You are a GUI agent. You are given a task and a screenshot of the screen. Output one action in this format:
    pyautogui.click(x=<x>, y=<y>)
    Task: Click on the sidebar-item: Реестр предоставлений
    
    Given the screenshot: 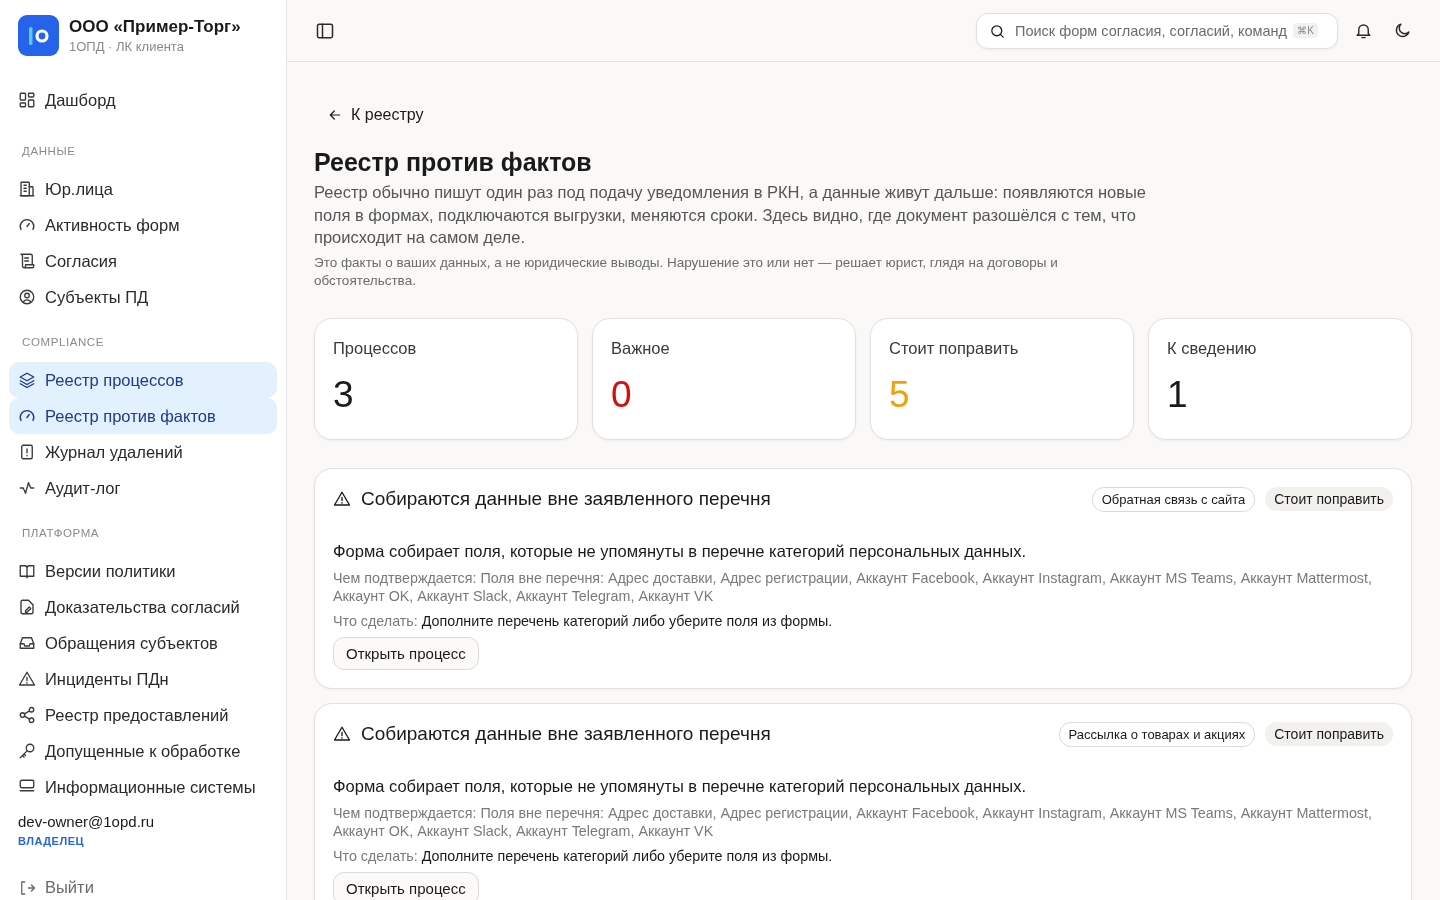 What is the action you would take?
    pyautogui.click(x=143, y=715)
    